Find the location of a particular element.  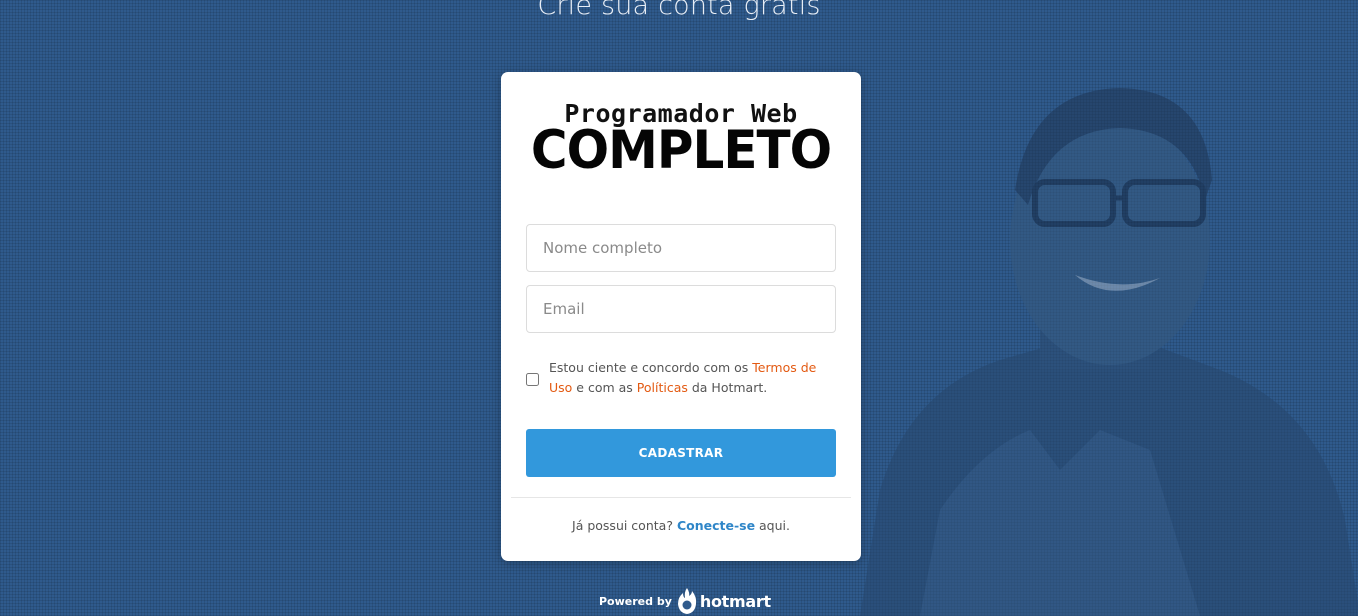

terms-middle: e com as is located at coordinates (604, 387).